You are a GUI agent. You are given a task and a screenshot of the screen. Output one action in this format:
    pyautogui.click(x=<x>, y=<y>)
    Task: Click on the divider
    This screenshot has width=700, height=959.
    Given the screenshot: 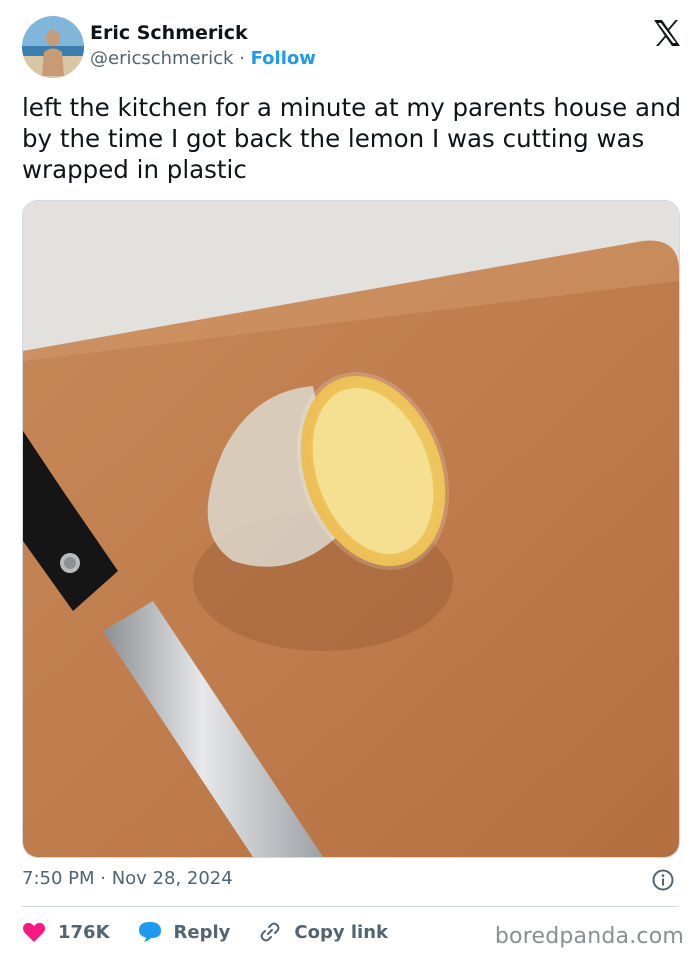 What is the action you would take?
    pyautogui.click(x=350, y=906)
    